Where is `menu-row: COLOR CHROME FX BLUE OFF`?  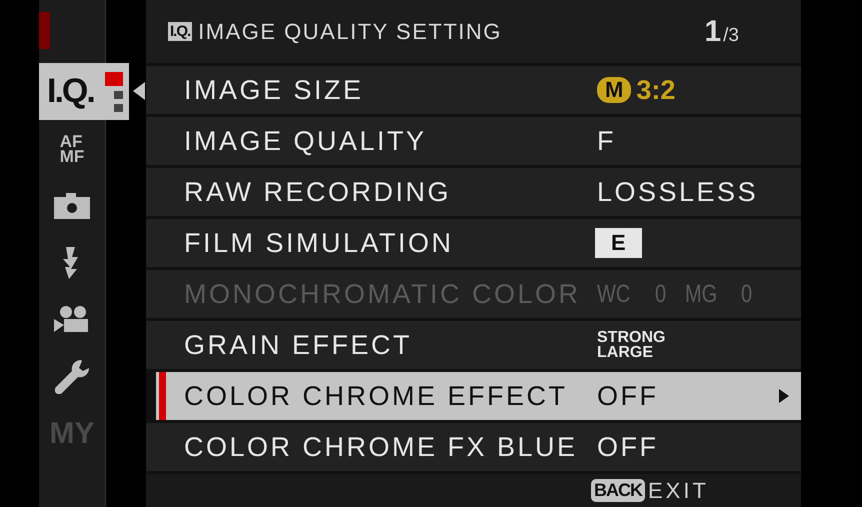
menu-row: COLOR CHROME FX BLUE OFF is located at coordinates (473, 447).